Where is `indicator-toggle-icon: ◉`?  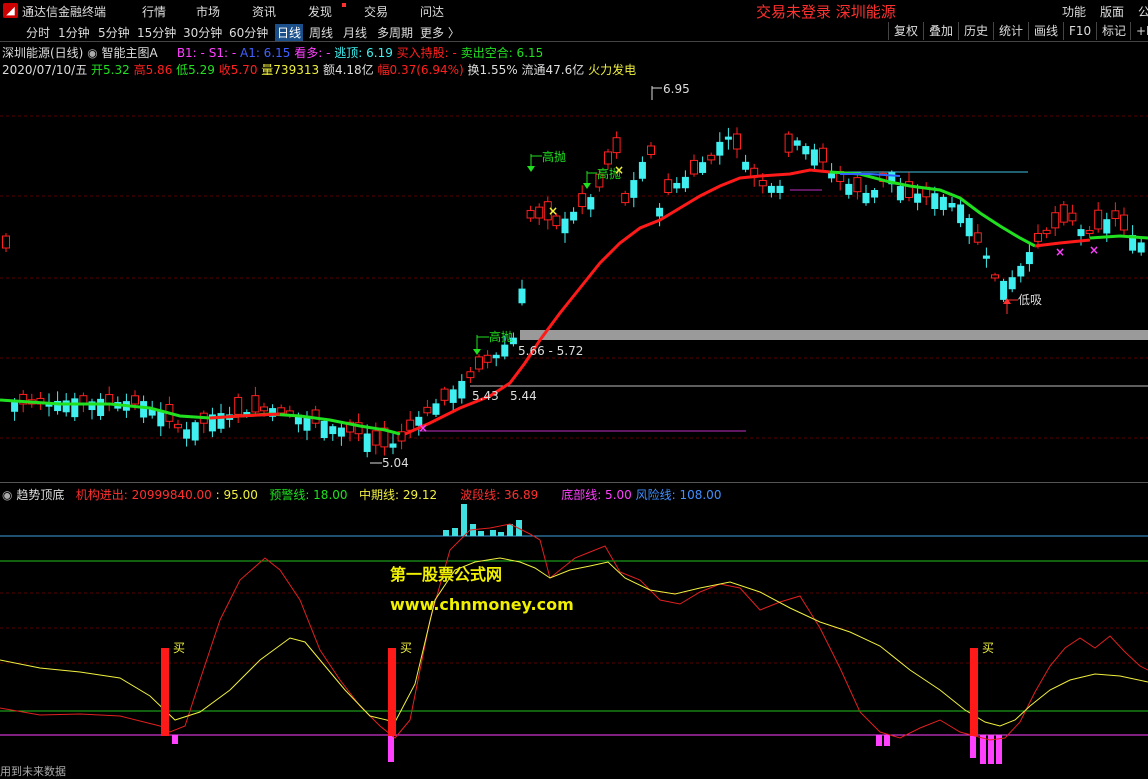 indicator-toggle-icon: ◉ is located at coordinates (92, 53).